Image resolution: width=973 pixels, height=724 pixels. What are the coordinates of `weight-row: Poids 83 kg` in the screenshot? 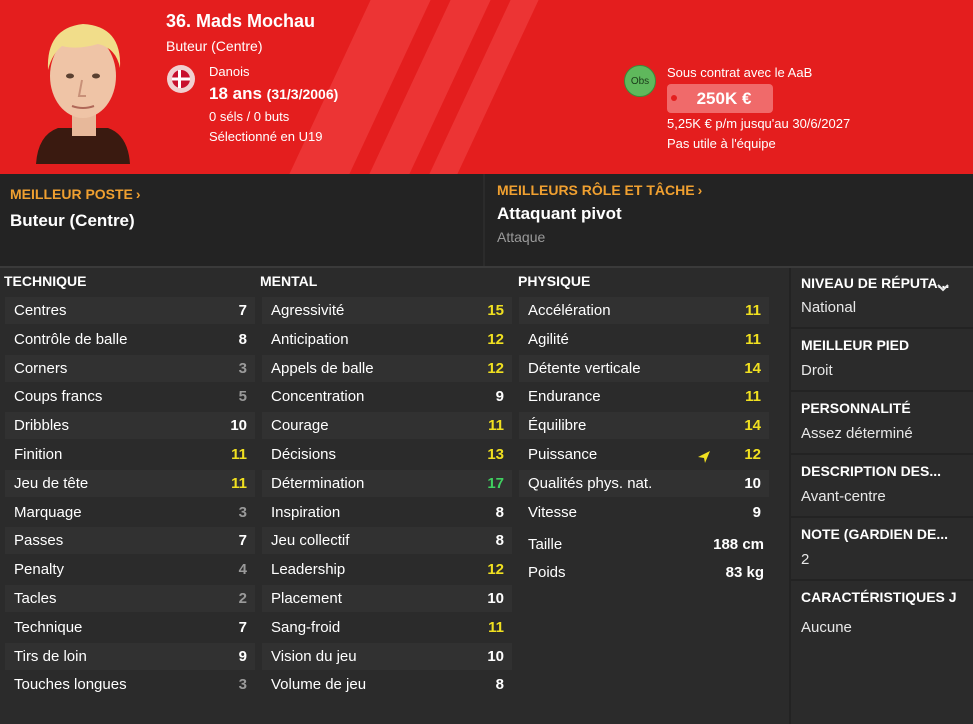 It's located at (645, 572).